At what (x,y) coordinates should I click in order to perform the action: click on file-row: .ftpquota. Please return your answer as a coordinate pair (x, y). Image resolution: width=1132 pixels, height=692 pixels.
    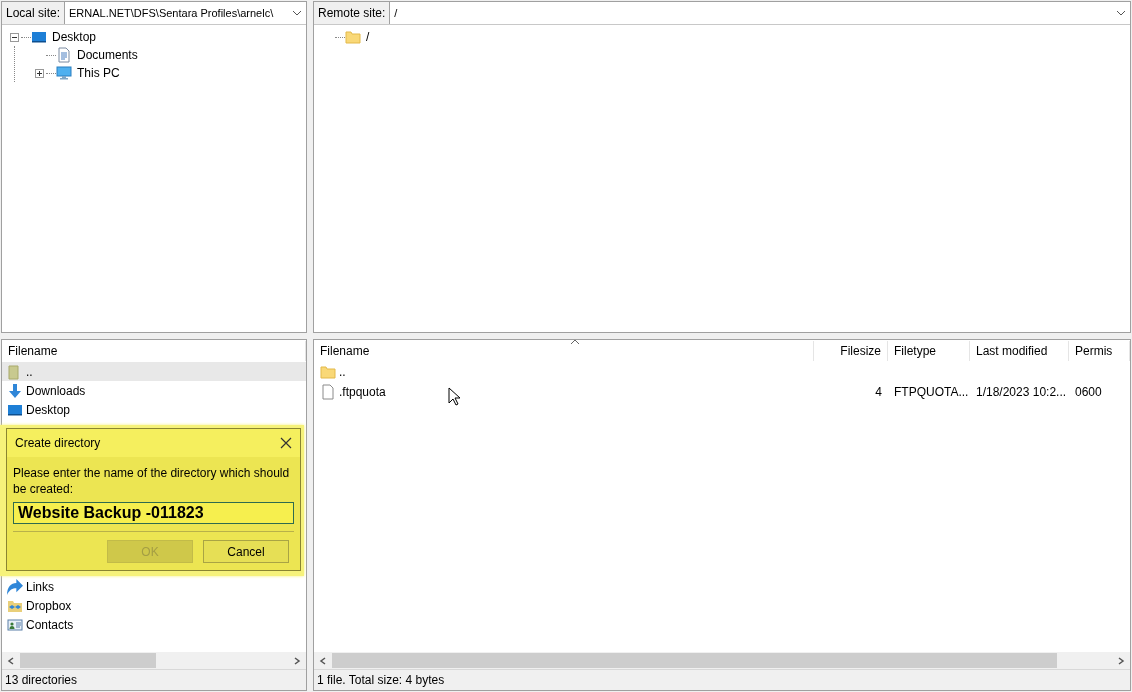
    Looking at the image, I should click on (564, 392).